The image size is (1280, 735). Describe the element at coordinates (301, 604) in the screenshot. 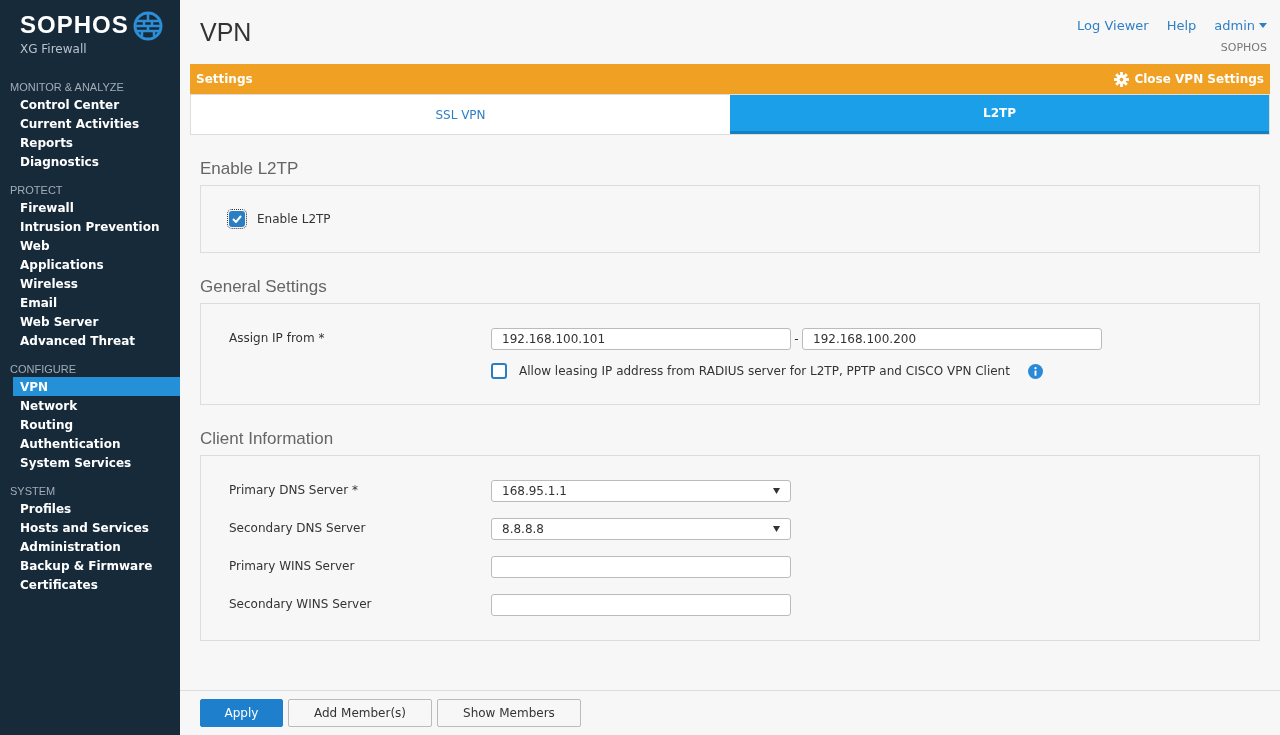

I see `field-label: Secondary WINS Server` at that location.